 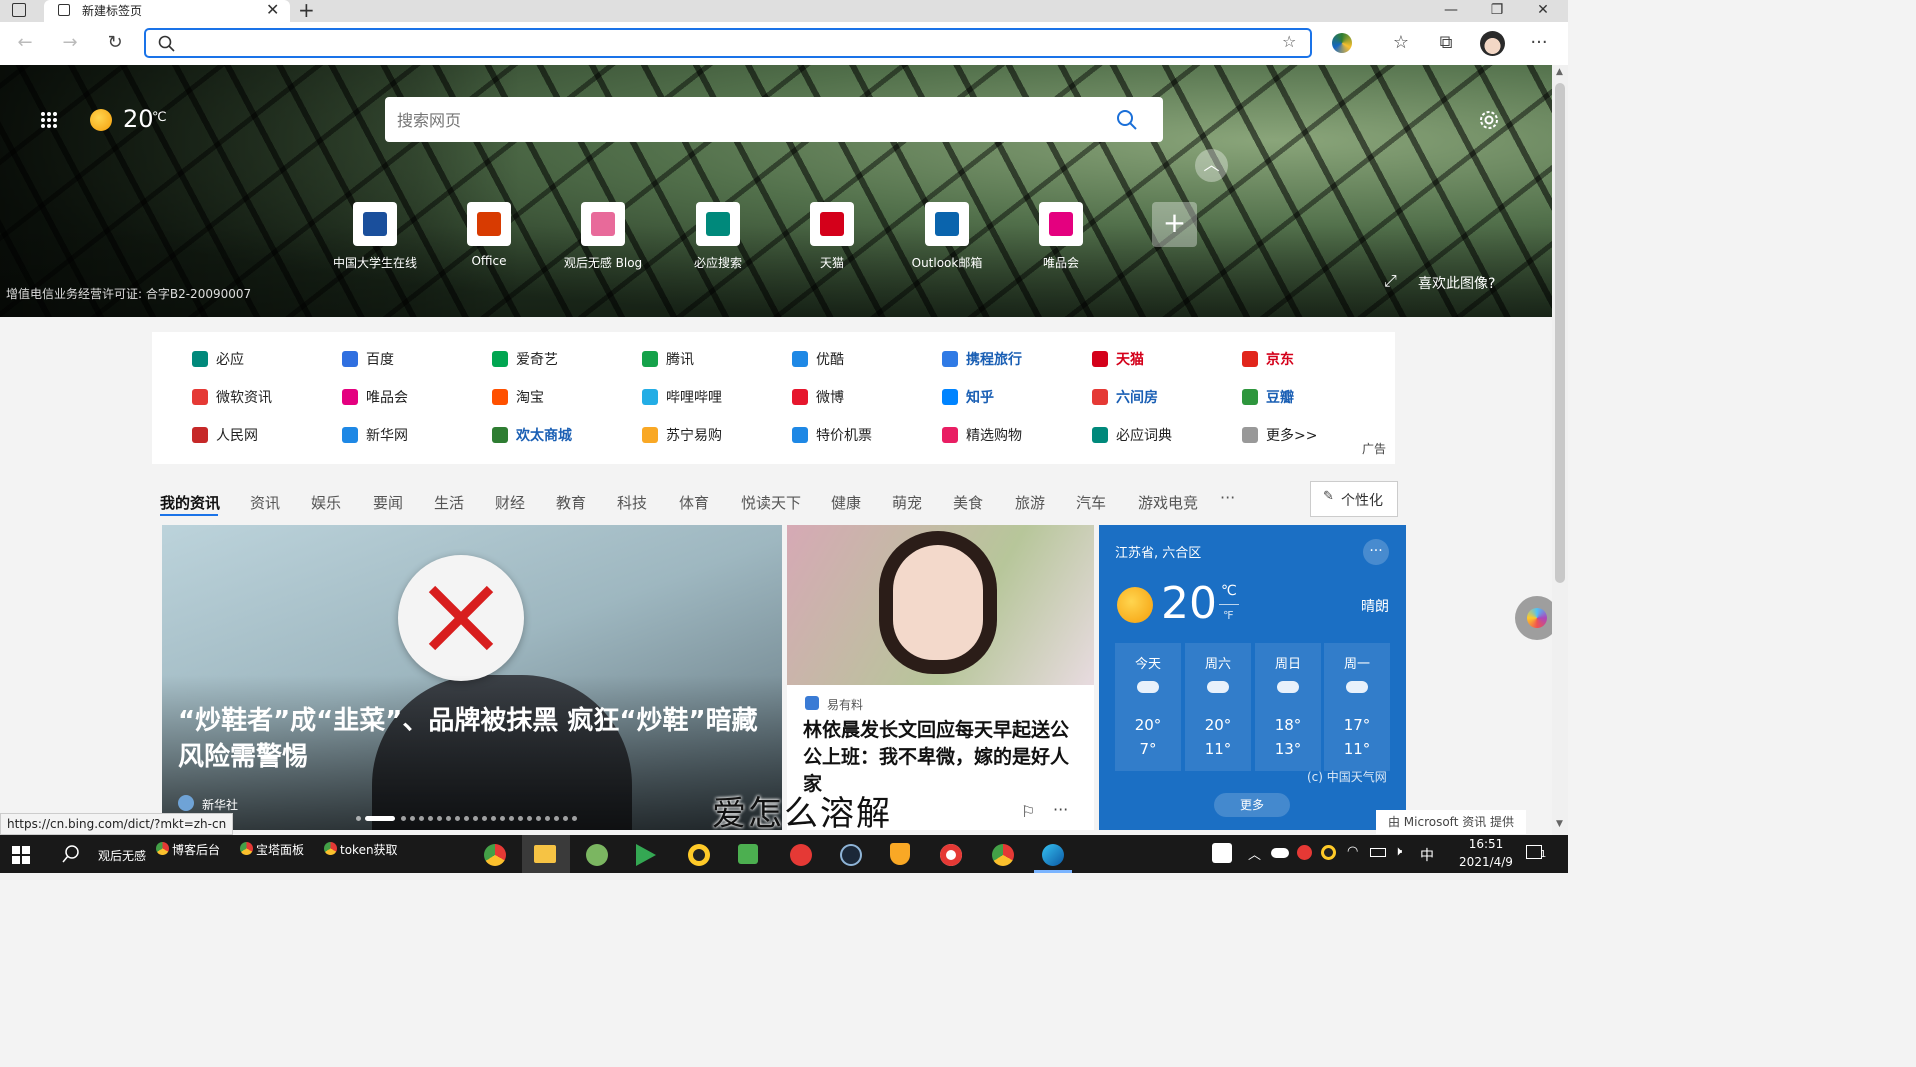 What do you see at coordinates (1252, 805) in the screenshot?
I see `weather-more-button: 更多` at bounding box center [1252, 805].